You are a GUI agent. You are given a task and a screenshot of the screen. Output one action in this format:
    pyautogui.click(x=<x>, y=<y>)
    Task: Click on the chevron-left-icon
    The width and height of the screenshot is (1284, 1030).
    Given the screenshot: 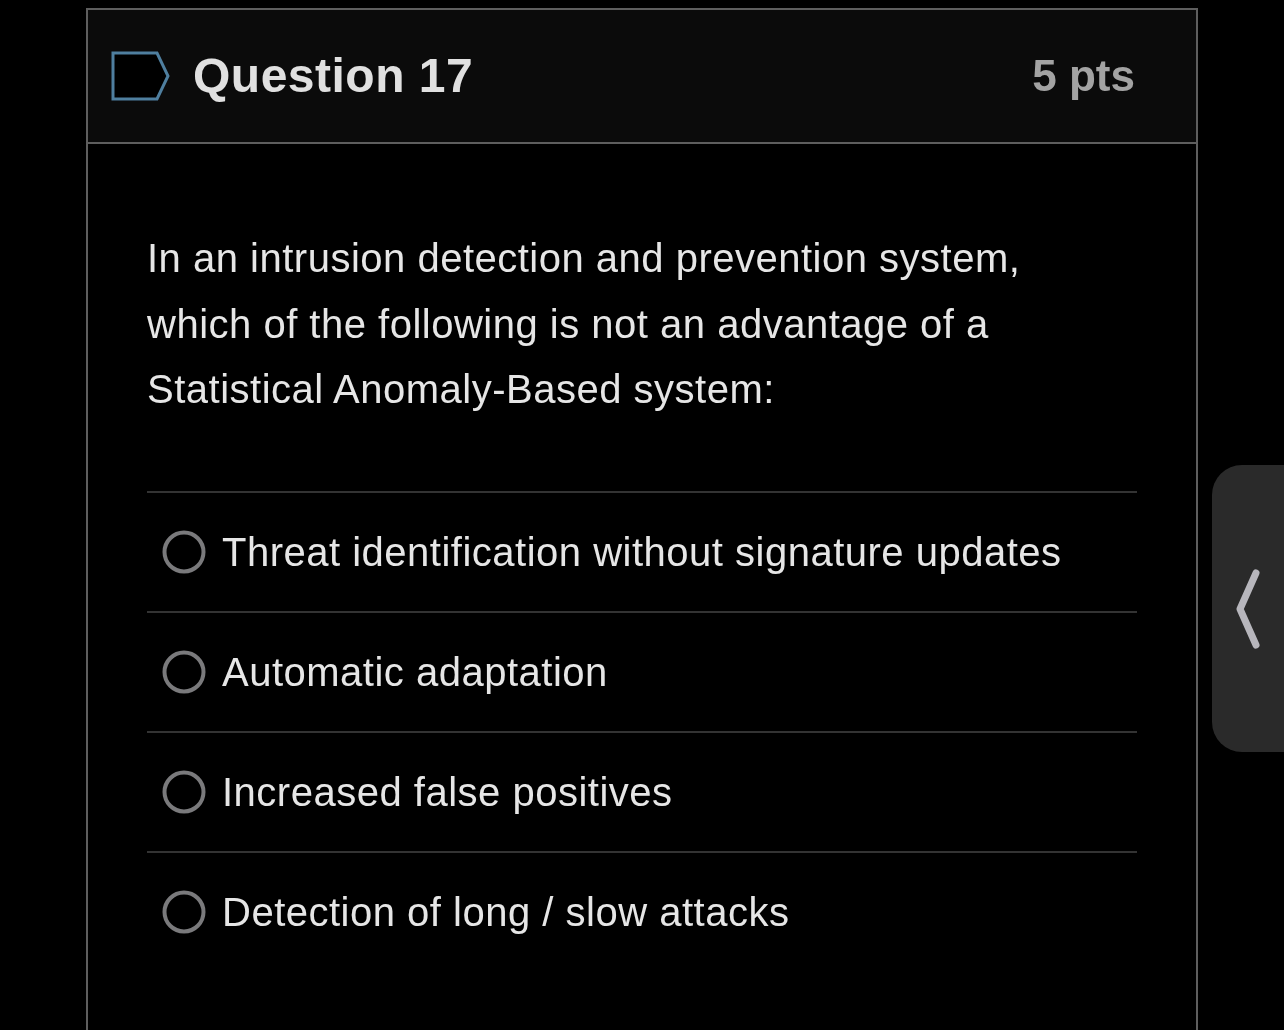 What is the action you would take?
    pyautogui.click(x=1248, y=608)
    